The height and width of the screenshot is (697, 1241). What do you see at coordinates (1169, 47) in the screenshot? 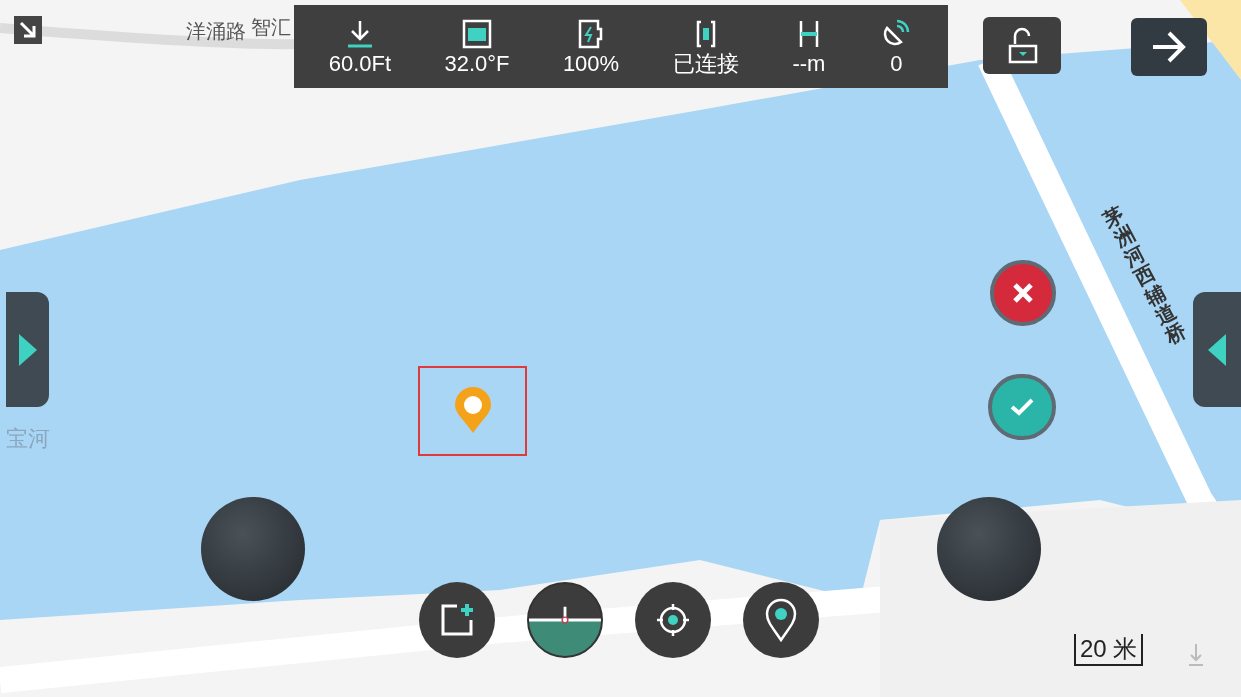
I see `next-button` at bounding box center [1169, 47].